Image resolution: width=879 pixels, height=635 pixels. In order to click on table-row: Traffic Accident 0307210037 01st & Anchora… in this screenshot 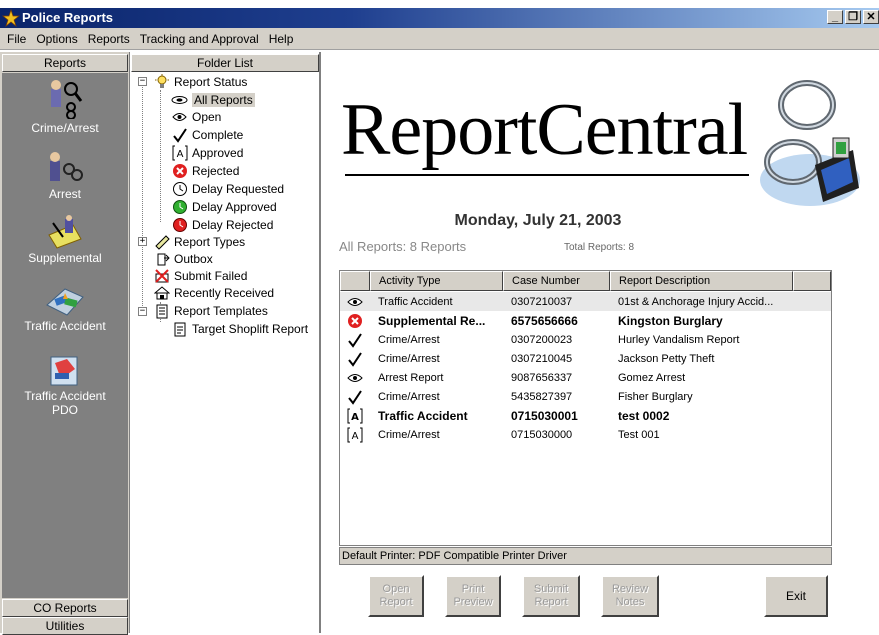, I will do `click(585, 301)`.